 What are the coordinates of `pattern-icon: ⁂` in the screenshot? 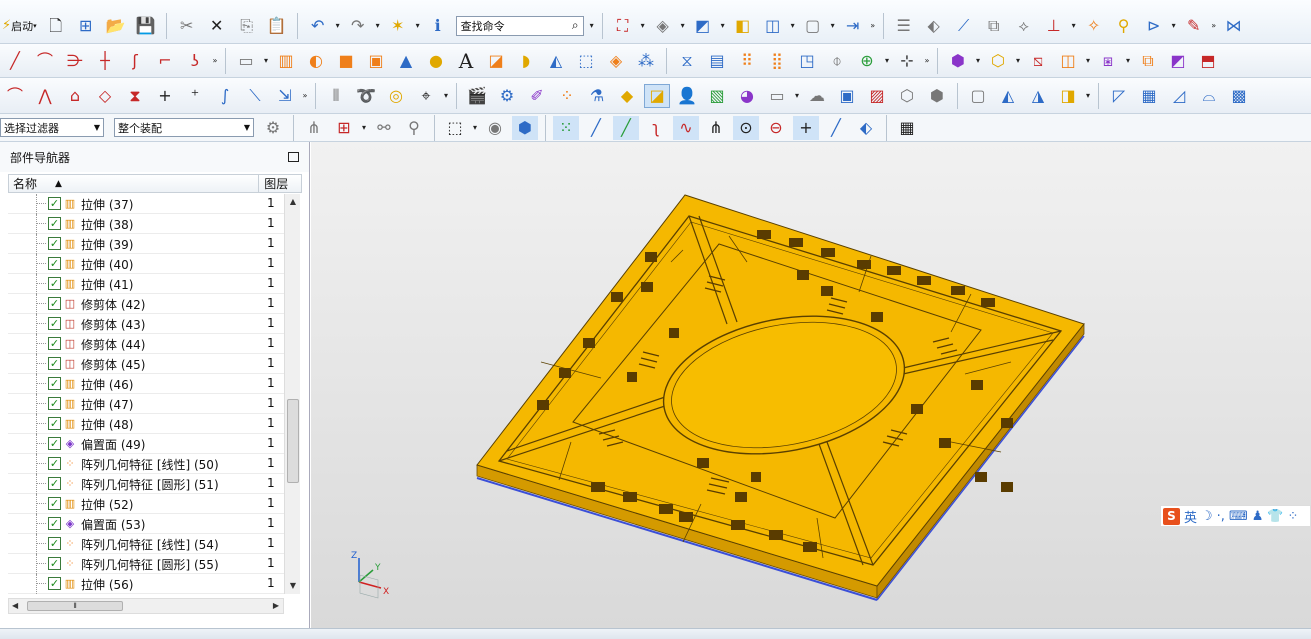 It's located at (646, 61).